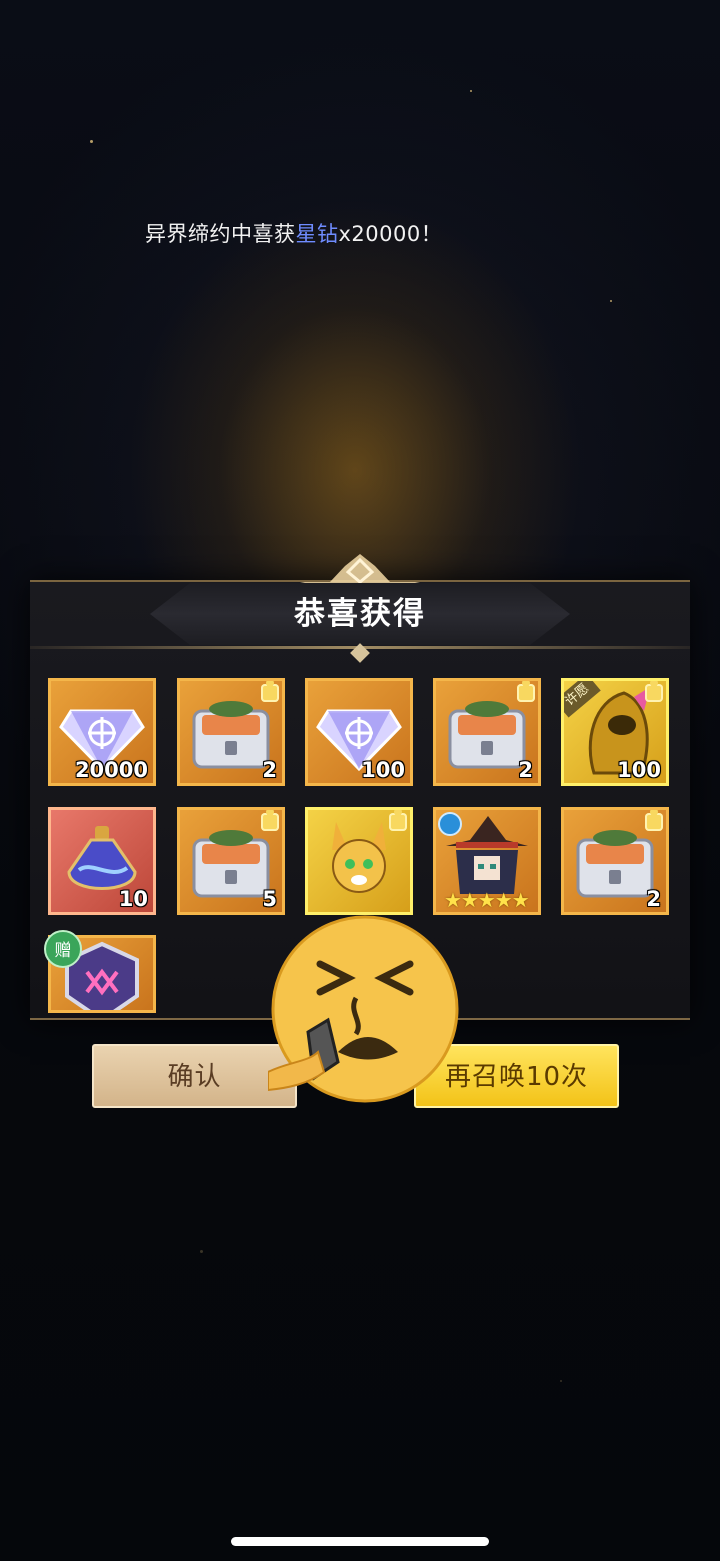  Describe the element at coordinates (102, 861) in the screenshot. I see `reward-item-6: 10` at that location.